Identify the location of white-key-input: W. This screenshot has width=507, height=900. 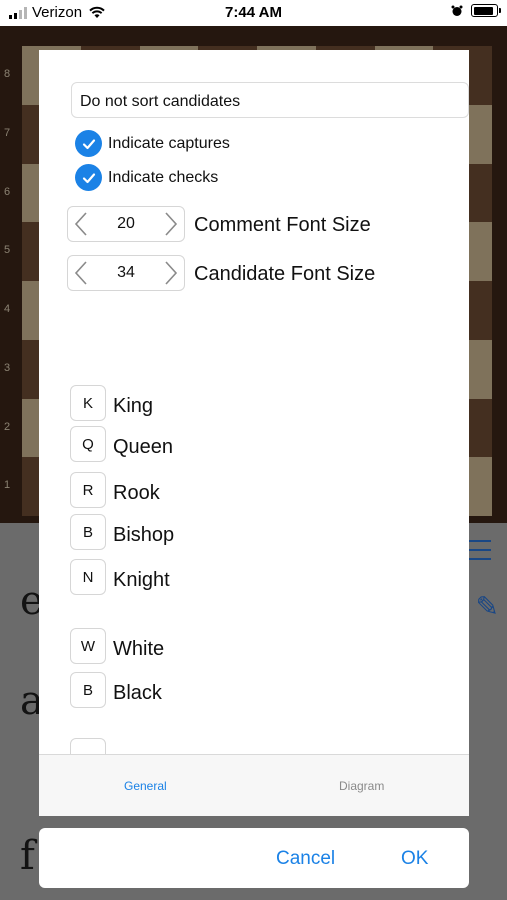
(88, 646).